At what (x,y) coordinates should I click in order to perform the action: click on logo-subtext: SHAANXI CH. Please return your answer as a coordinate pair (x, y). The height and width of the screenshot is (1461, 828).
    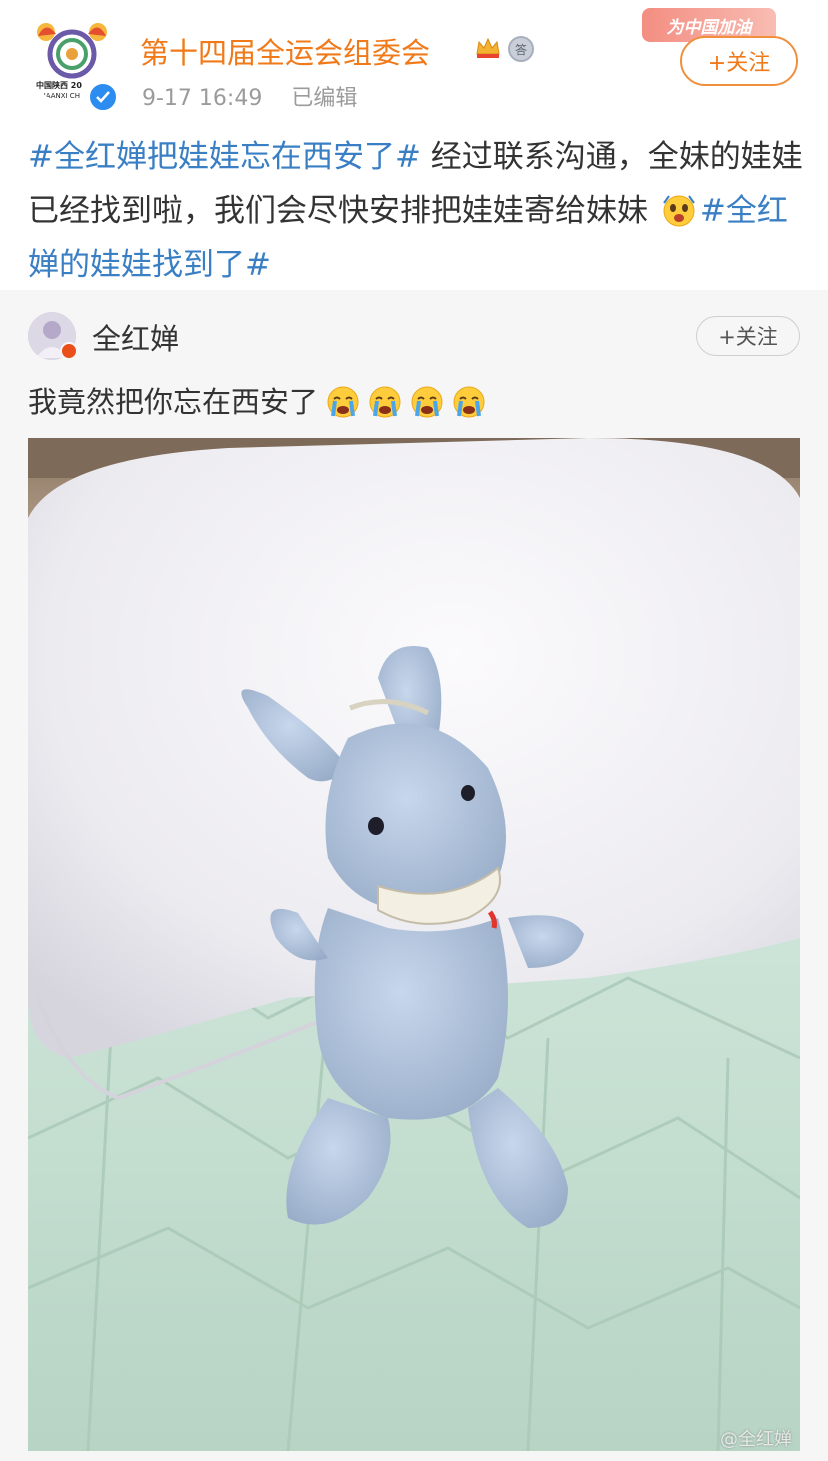
    Looking at the image, I should click on (58, 96).